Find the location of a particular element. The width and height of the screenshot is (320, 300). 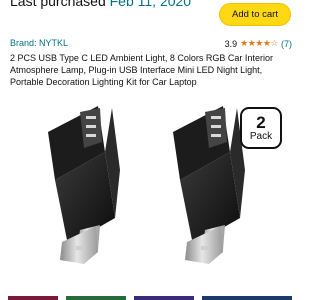

pack-count-label: Pack is located at coordinates (261, 136).